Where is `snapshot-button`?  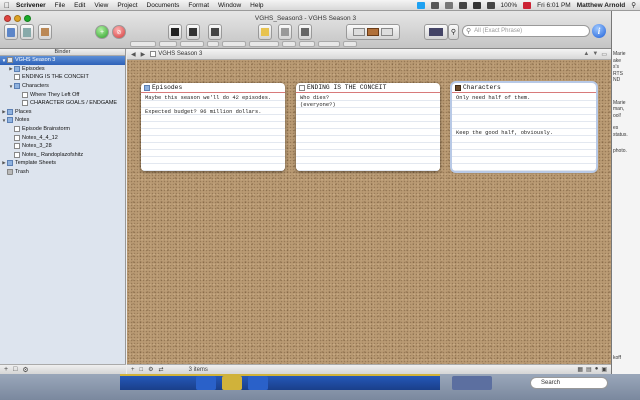 snapshot-button is located at coordinates (305, 32).